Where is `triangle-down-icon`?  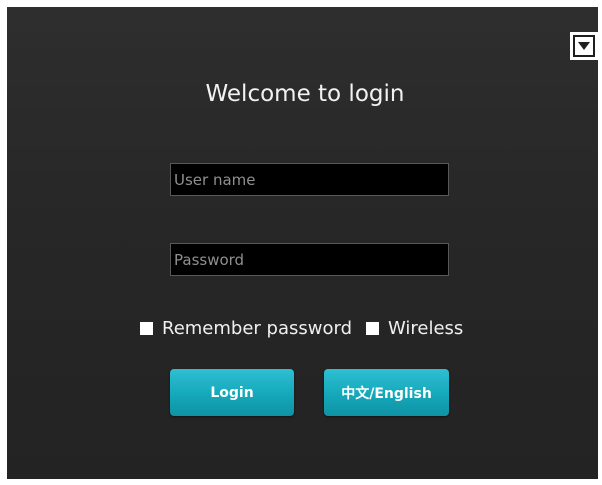
triangle-down-icon is located at coordinates (584, 46).